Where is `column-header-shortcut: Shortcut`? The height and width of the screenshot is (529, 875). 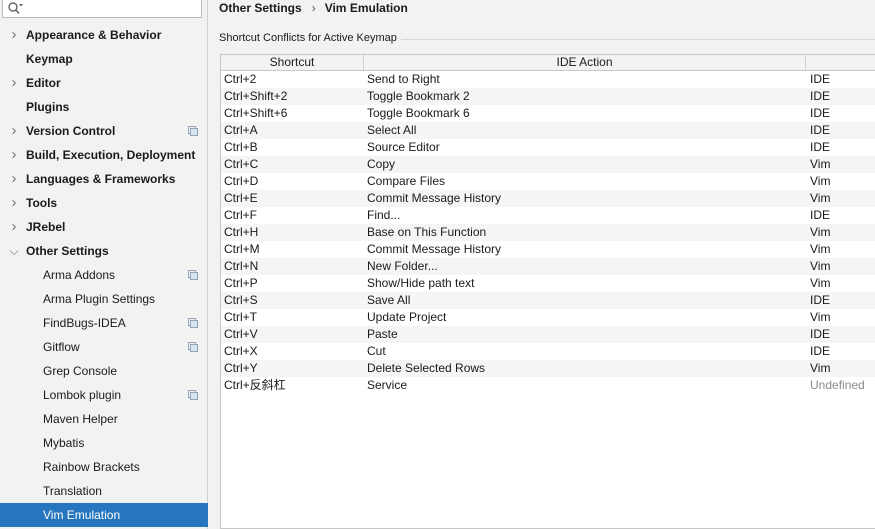 column-header-shortcut: Shortcut is located at coordinates (292, 62).